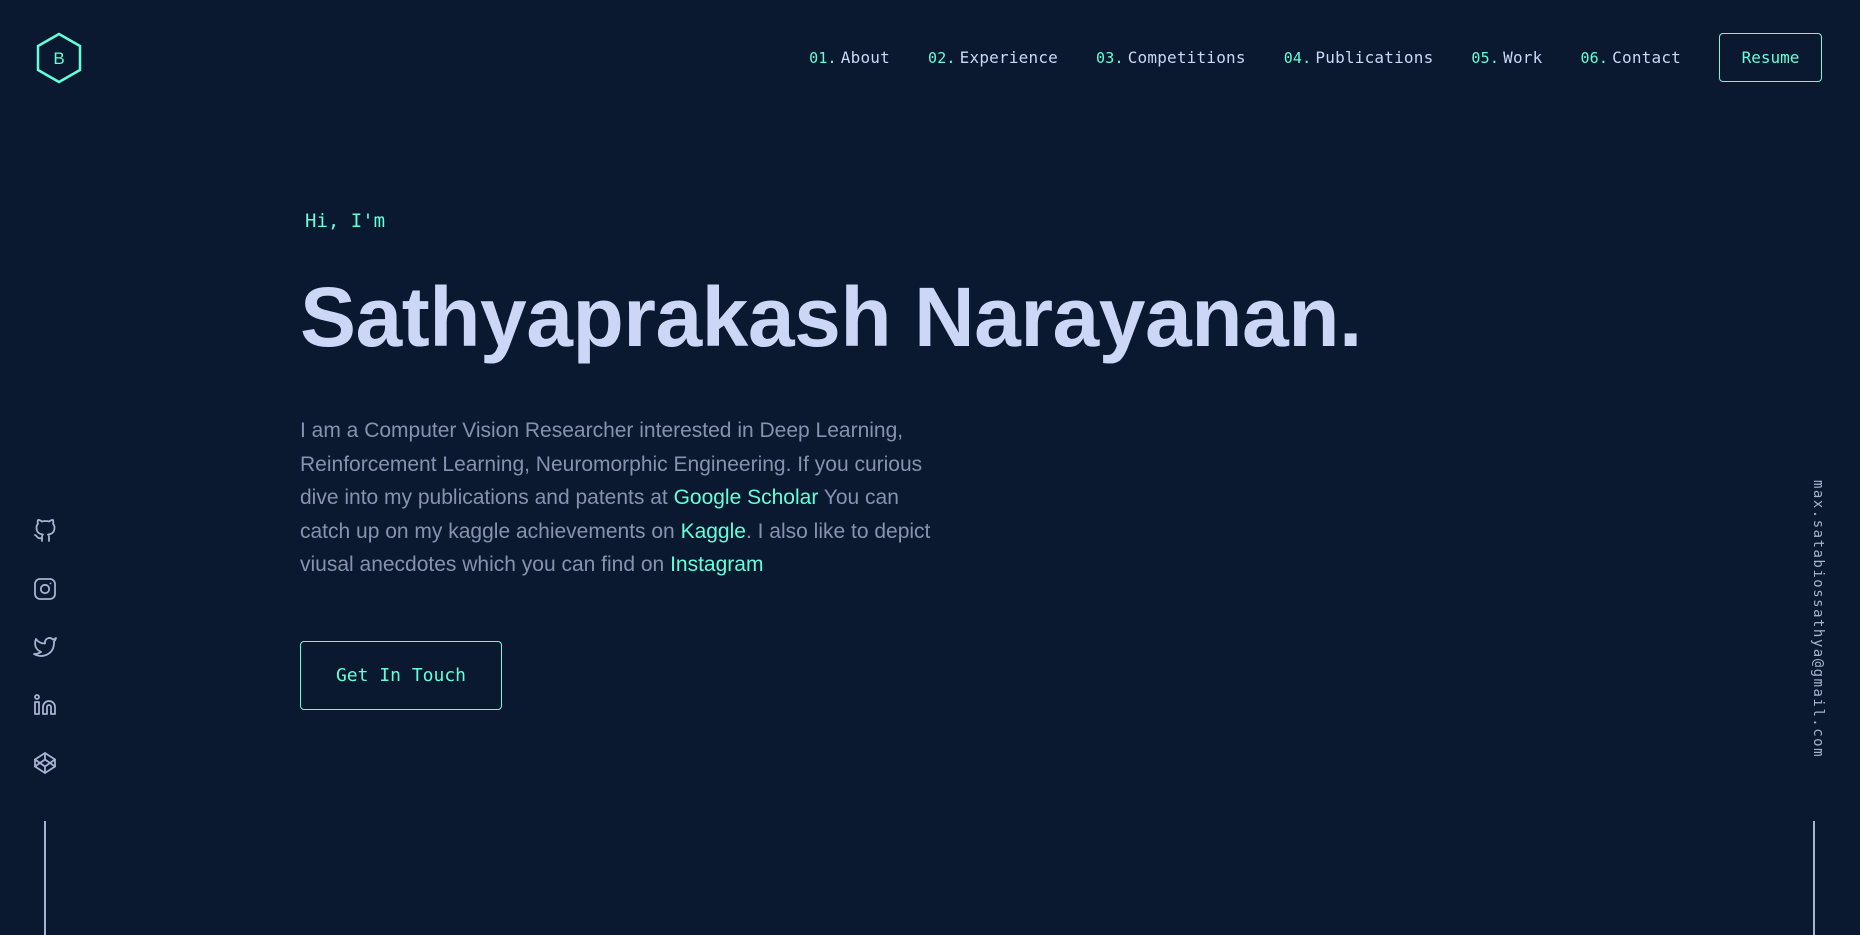 Image resolution: width=1860 pixels, height=935 pixels. Describe the element at coordinates (1770, 57) in the screenshot. I see `resume-button: Resume` at that location.